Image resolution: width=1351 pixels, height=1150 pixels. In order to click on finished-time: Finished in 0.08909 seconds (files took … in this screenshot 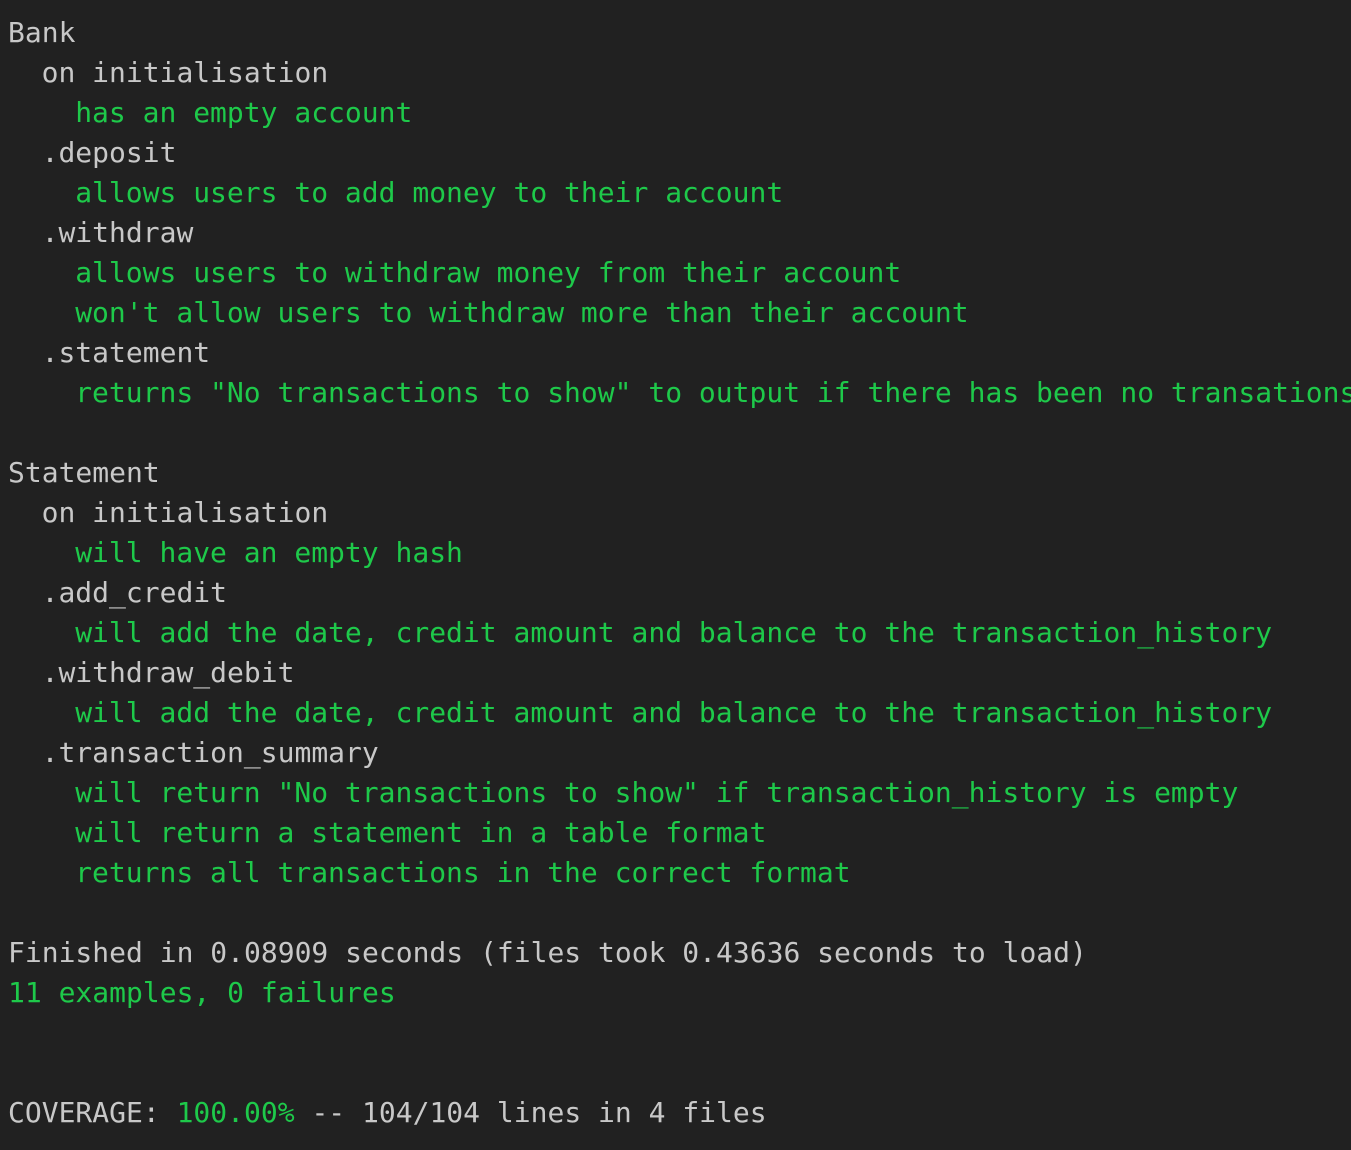, I will do `click(547, 952)`.